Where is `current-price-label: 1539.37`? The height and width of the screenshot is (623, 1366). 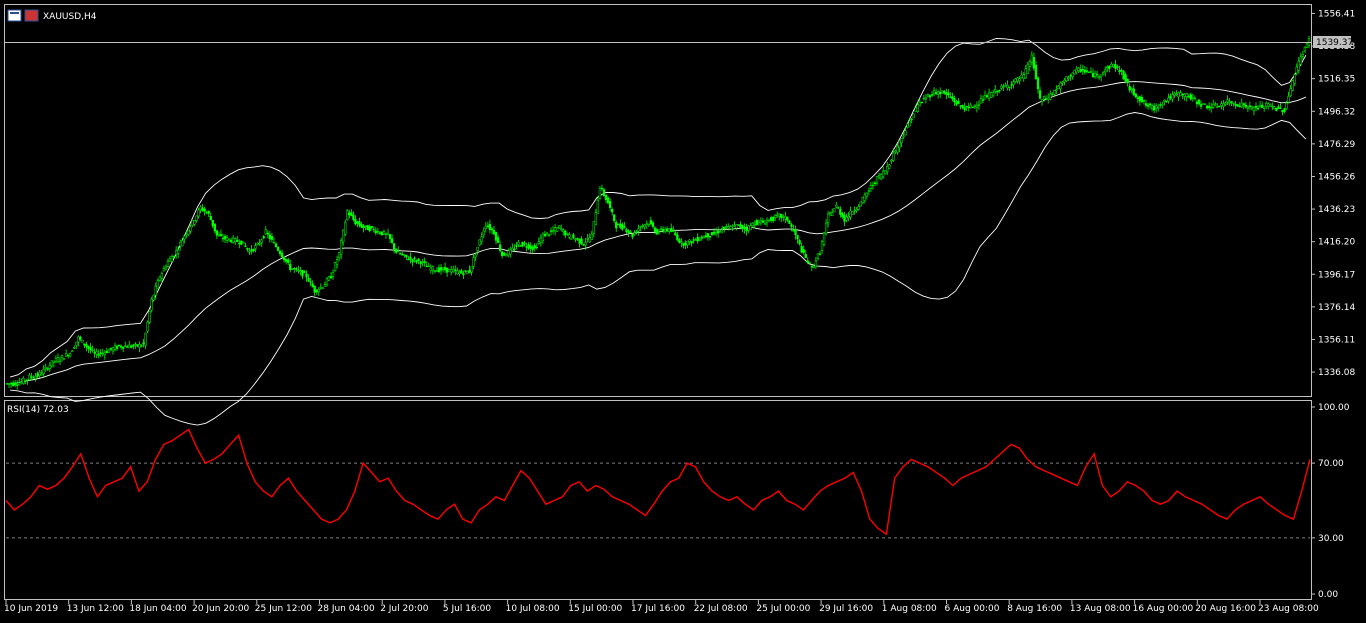 current-price-label: 1539.37 is located at coordinates (1334, 43).